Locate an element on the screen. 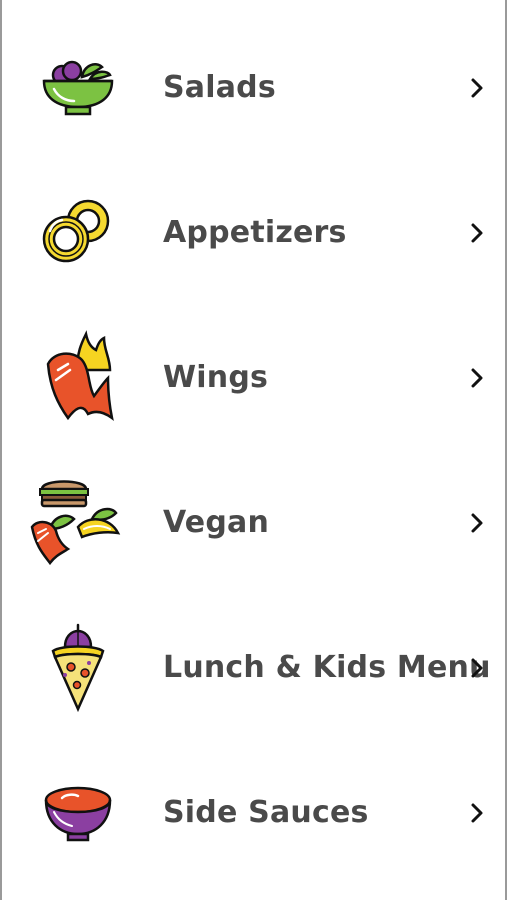  sauce-bowl-icon is located at coordinates (78, 813).